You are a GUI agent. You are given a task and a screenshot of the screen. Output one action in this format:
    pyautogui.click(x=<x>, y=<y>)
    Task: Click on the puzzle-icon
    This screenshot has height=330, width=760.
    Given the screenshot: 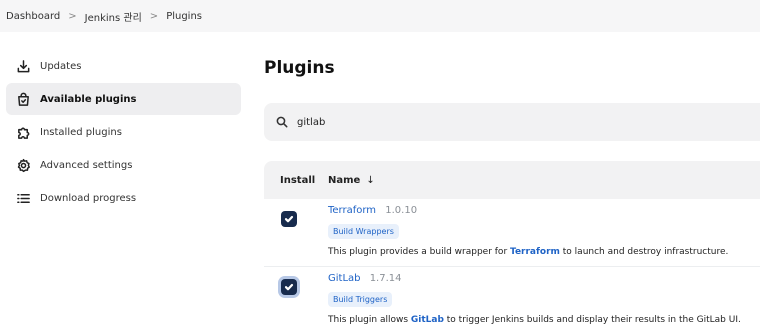 What is the action you would take?
    pyautogui.click(x=23, y=132)
    